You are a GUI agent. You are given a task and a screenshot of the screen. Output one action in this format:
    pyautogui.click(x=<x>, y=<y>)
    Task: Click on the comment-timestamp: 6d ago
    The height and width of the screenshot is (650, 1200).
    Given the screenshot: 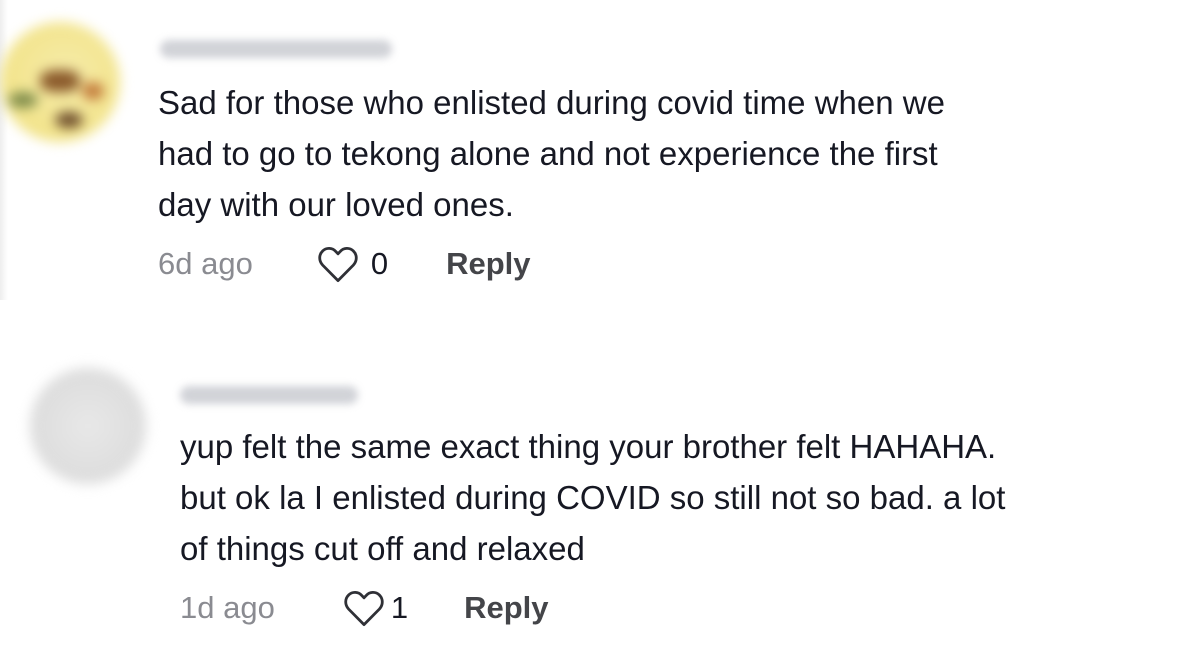 What is the action you would take?
    pyautogui.click(x=205, y=263)
    